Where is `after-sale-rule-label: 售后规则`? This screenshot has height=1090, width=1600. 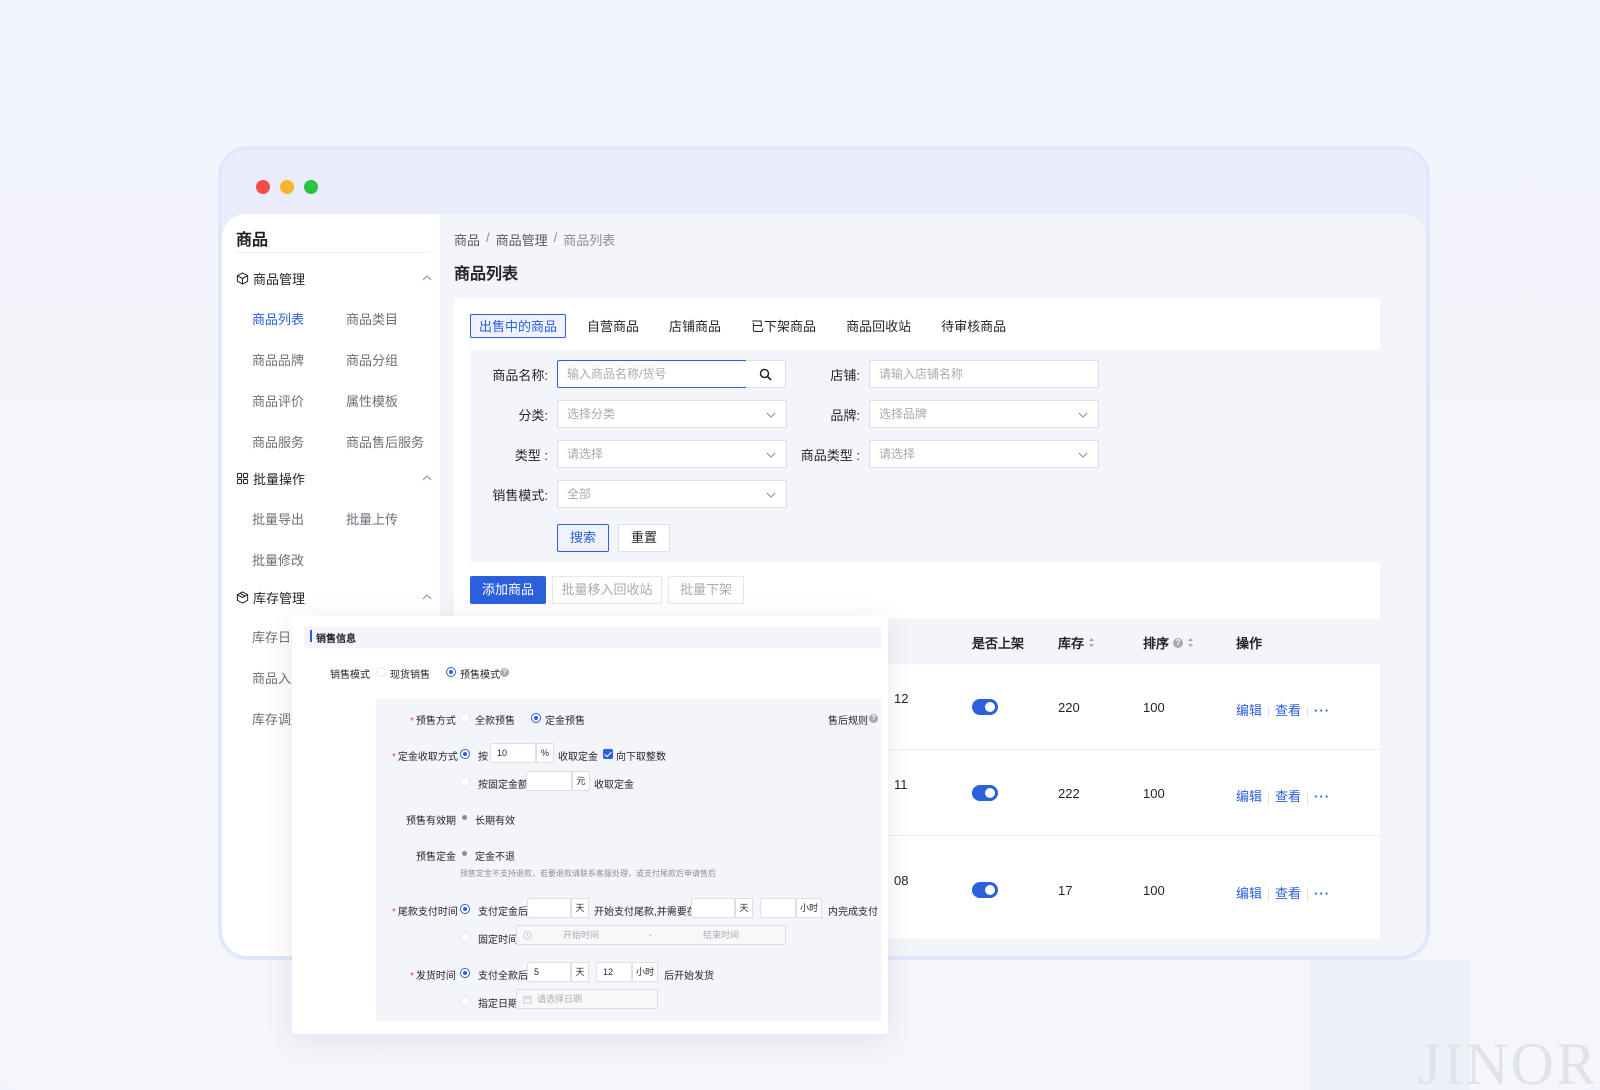 after-sale-rule-label: 售后规则 is located at coordinates (848, 719).